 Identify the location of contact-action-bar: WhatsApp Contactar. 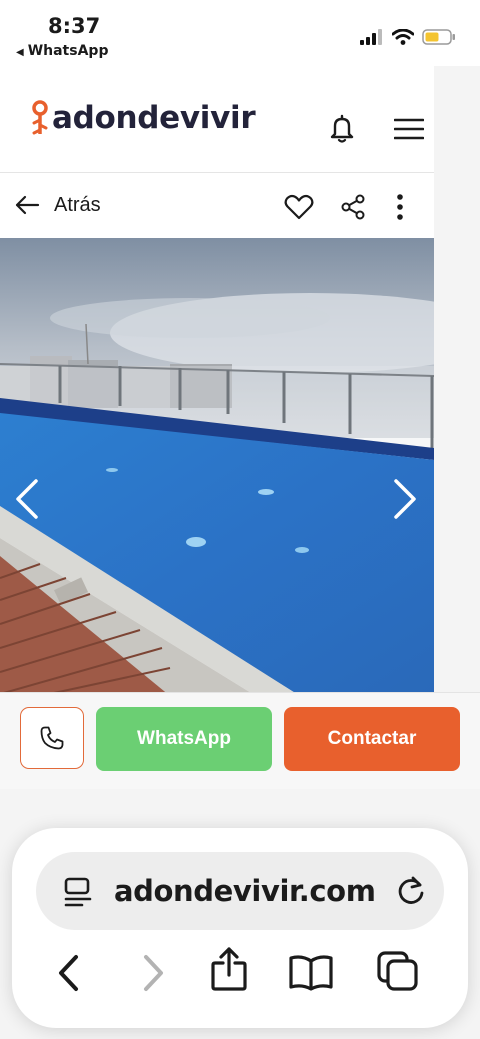
(240, 740).